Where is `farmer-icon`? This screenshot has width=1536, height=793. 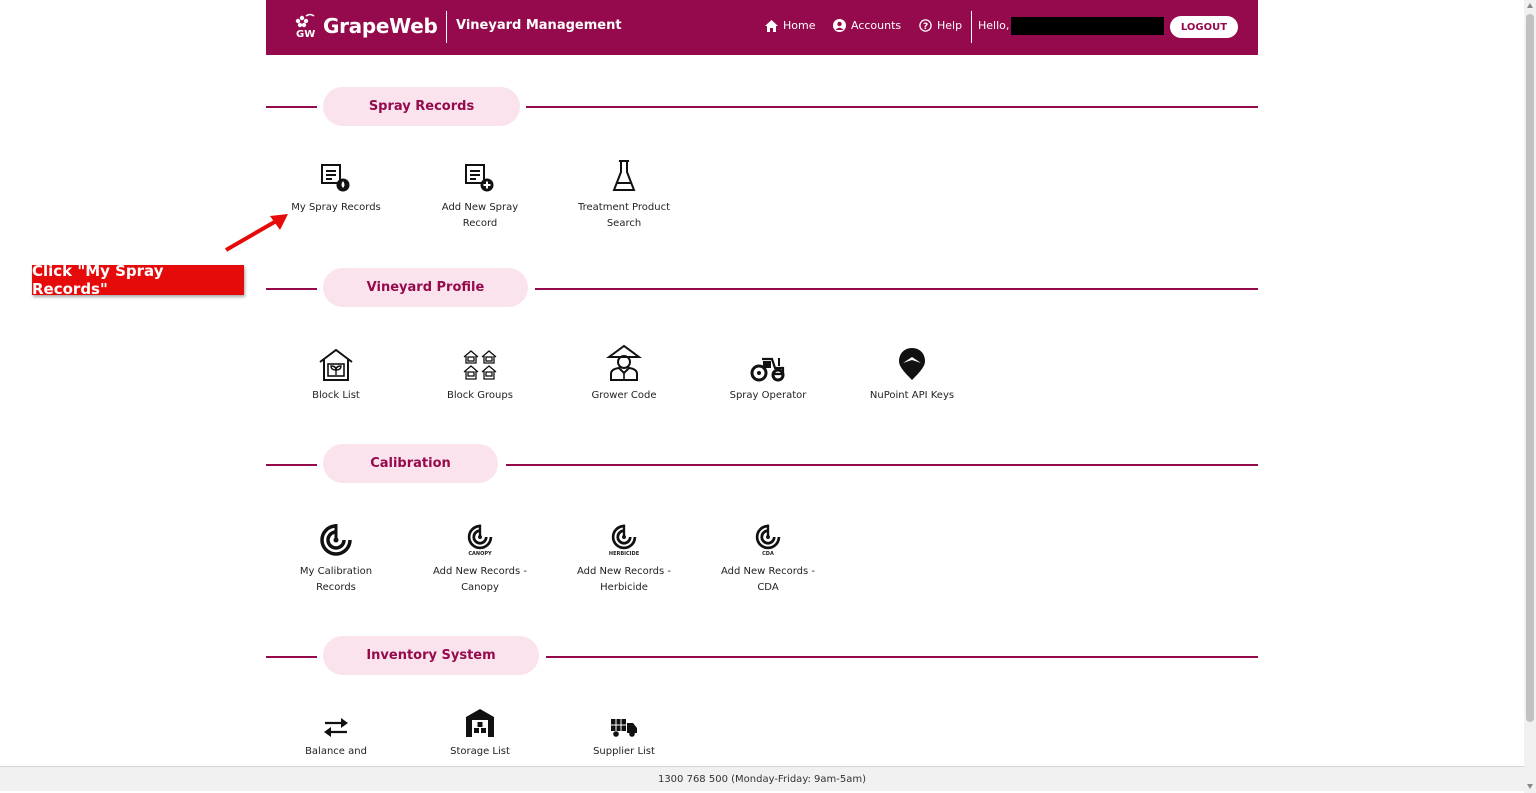
farmer-icon is located at coordinates (624, 362).